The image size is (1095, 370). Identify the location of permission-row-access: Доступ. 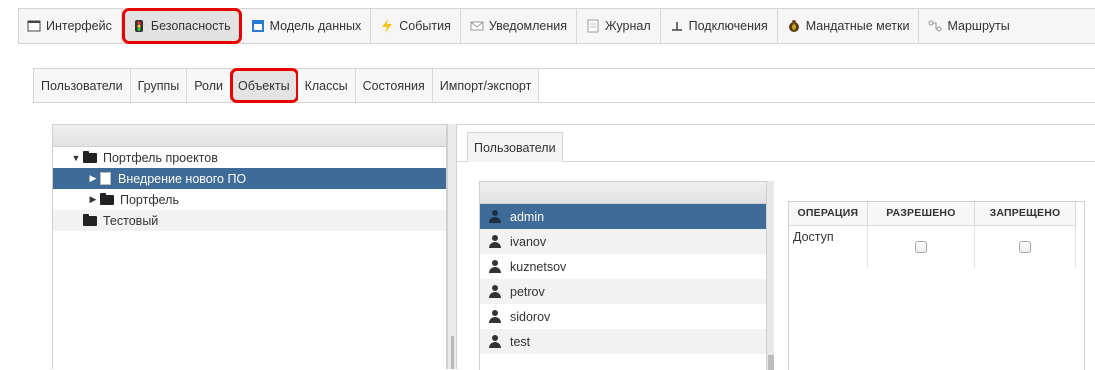
(933, 246).